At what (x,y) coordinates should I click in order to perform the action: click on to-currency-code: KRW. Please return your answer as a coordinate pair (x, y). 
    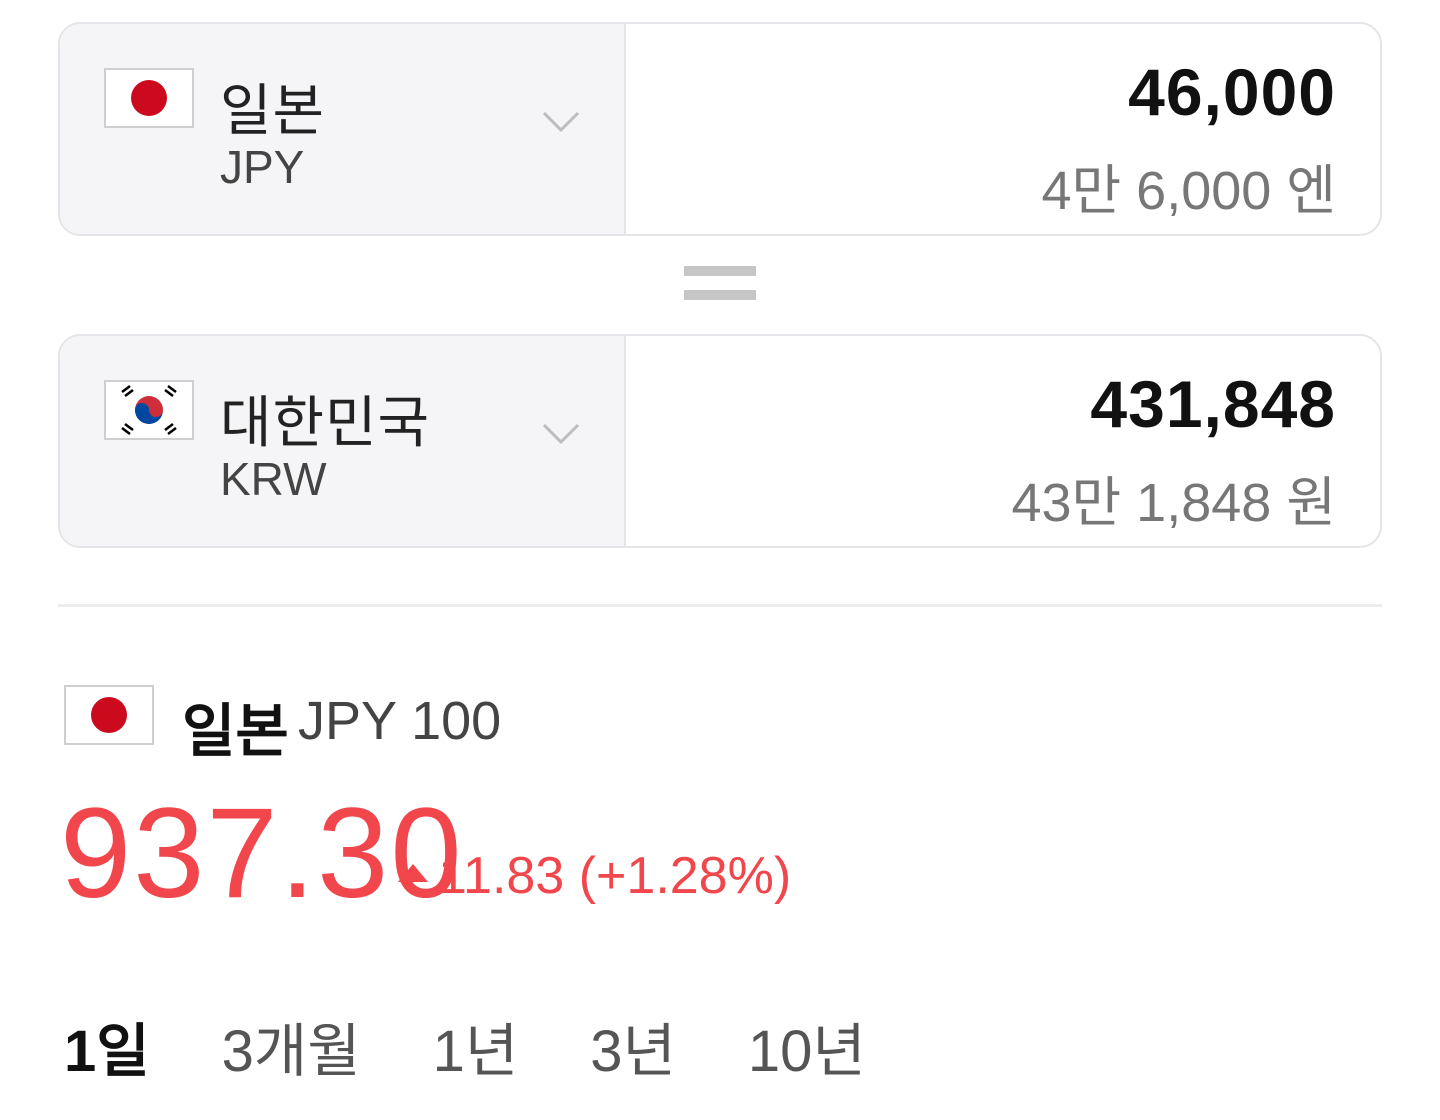
    Looking at the image, I should click on (273, 479).